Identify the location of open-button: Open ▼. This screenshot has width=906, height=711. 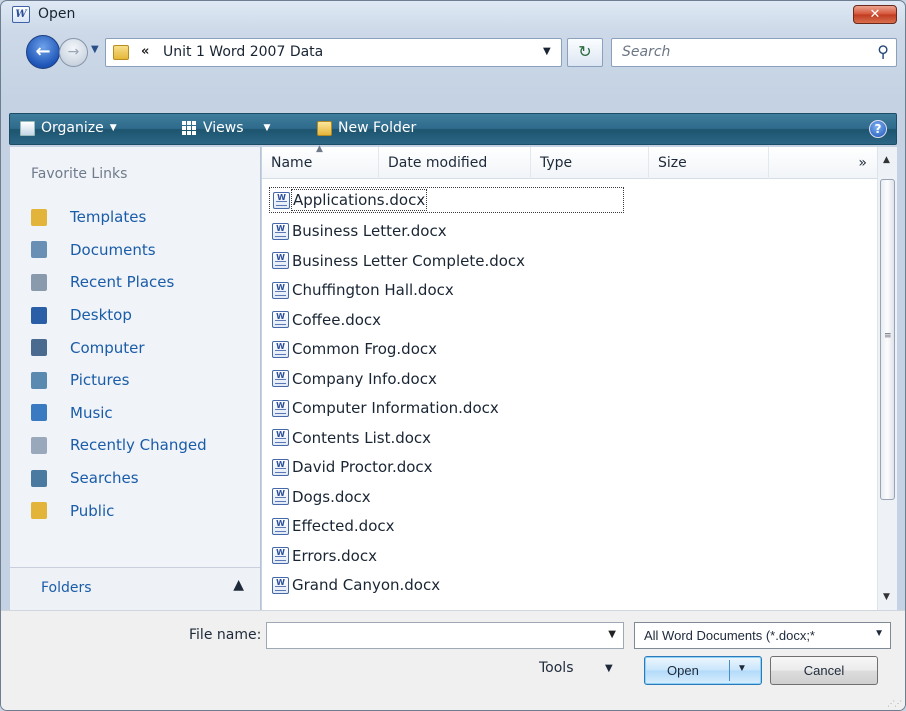
(703, 670).